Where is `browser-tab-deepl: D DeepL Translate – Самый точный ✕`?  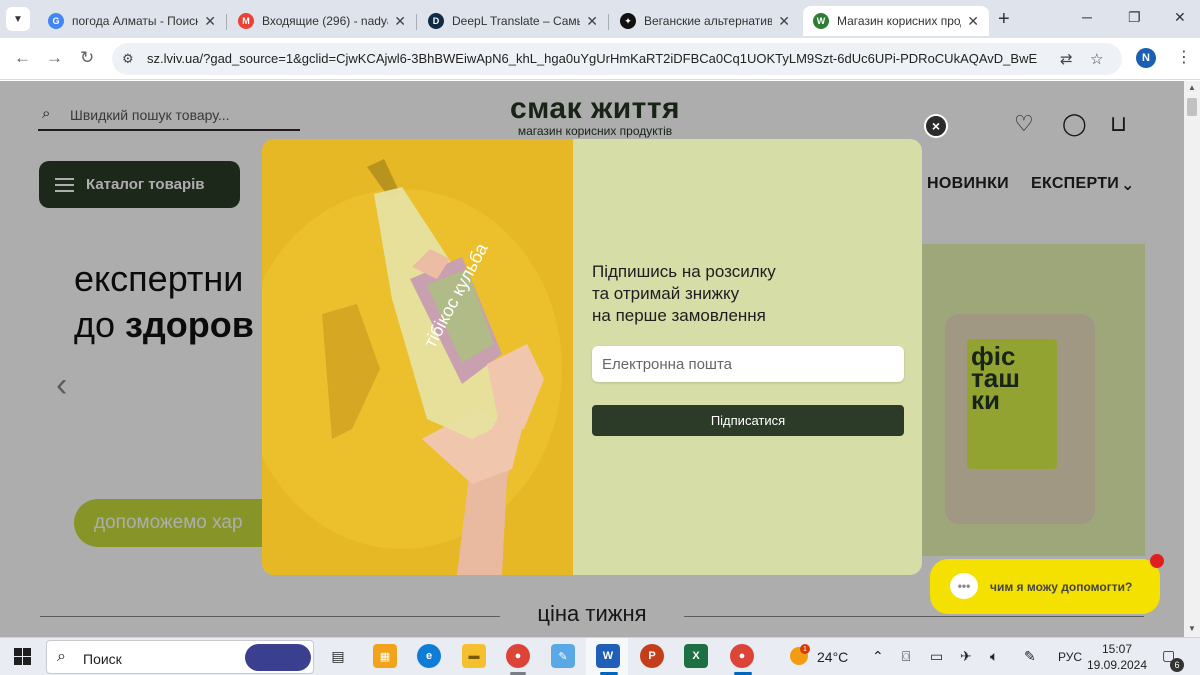
browser-tab-deepl: D DeepL Translate – Самый точный ✕ is located at coordinates (513, 21).